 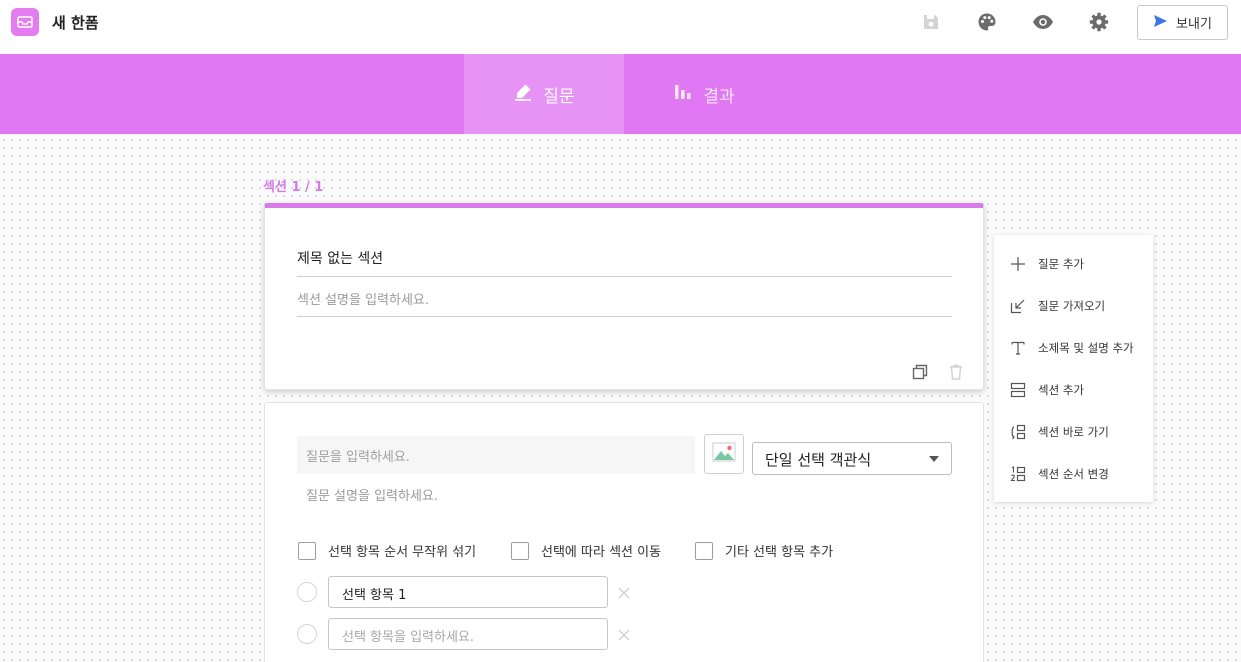 I want to click on tab-results: 결과, so click(x=704, y=94).